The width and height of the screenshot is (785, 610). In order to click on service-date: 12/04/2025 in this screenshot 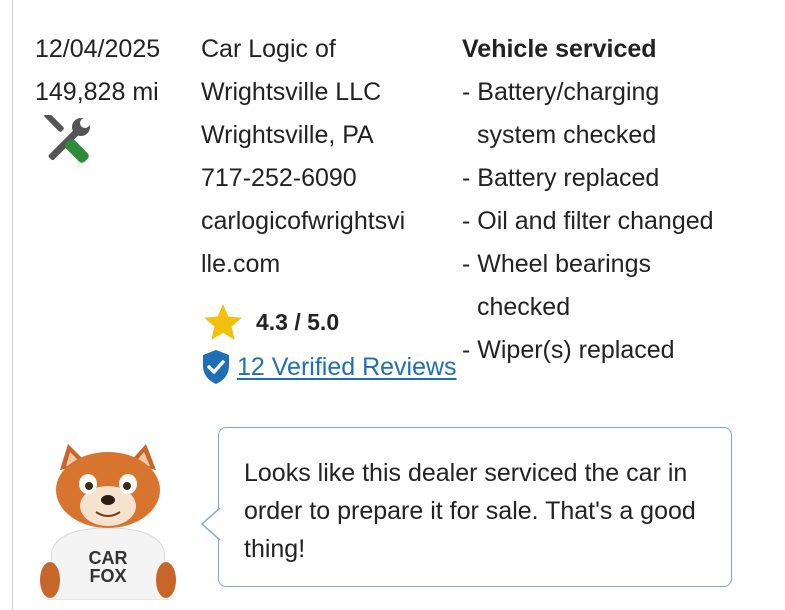, I will do `click(98, 49)`.